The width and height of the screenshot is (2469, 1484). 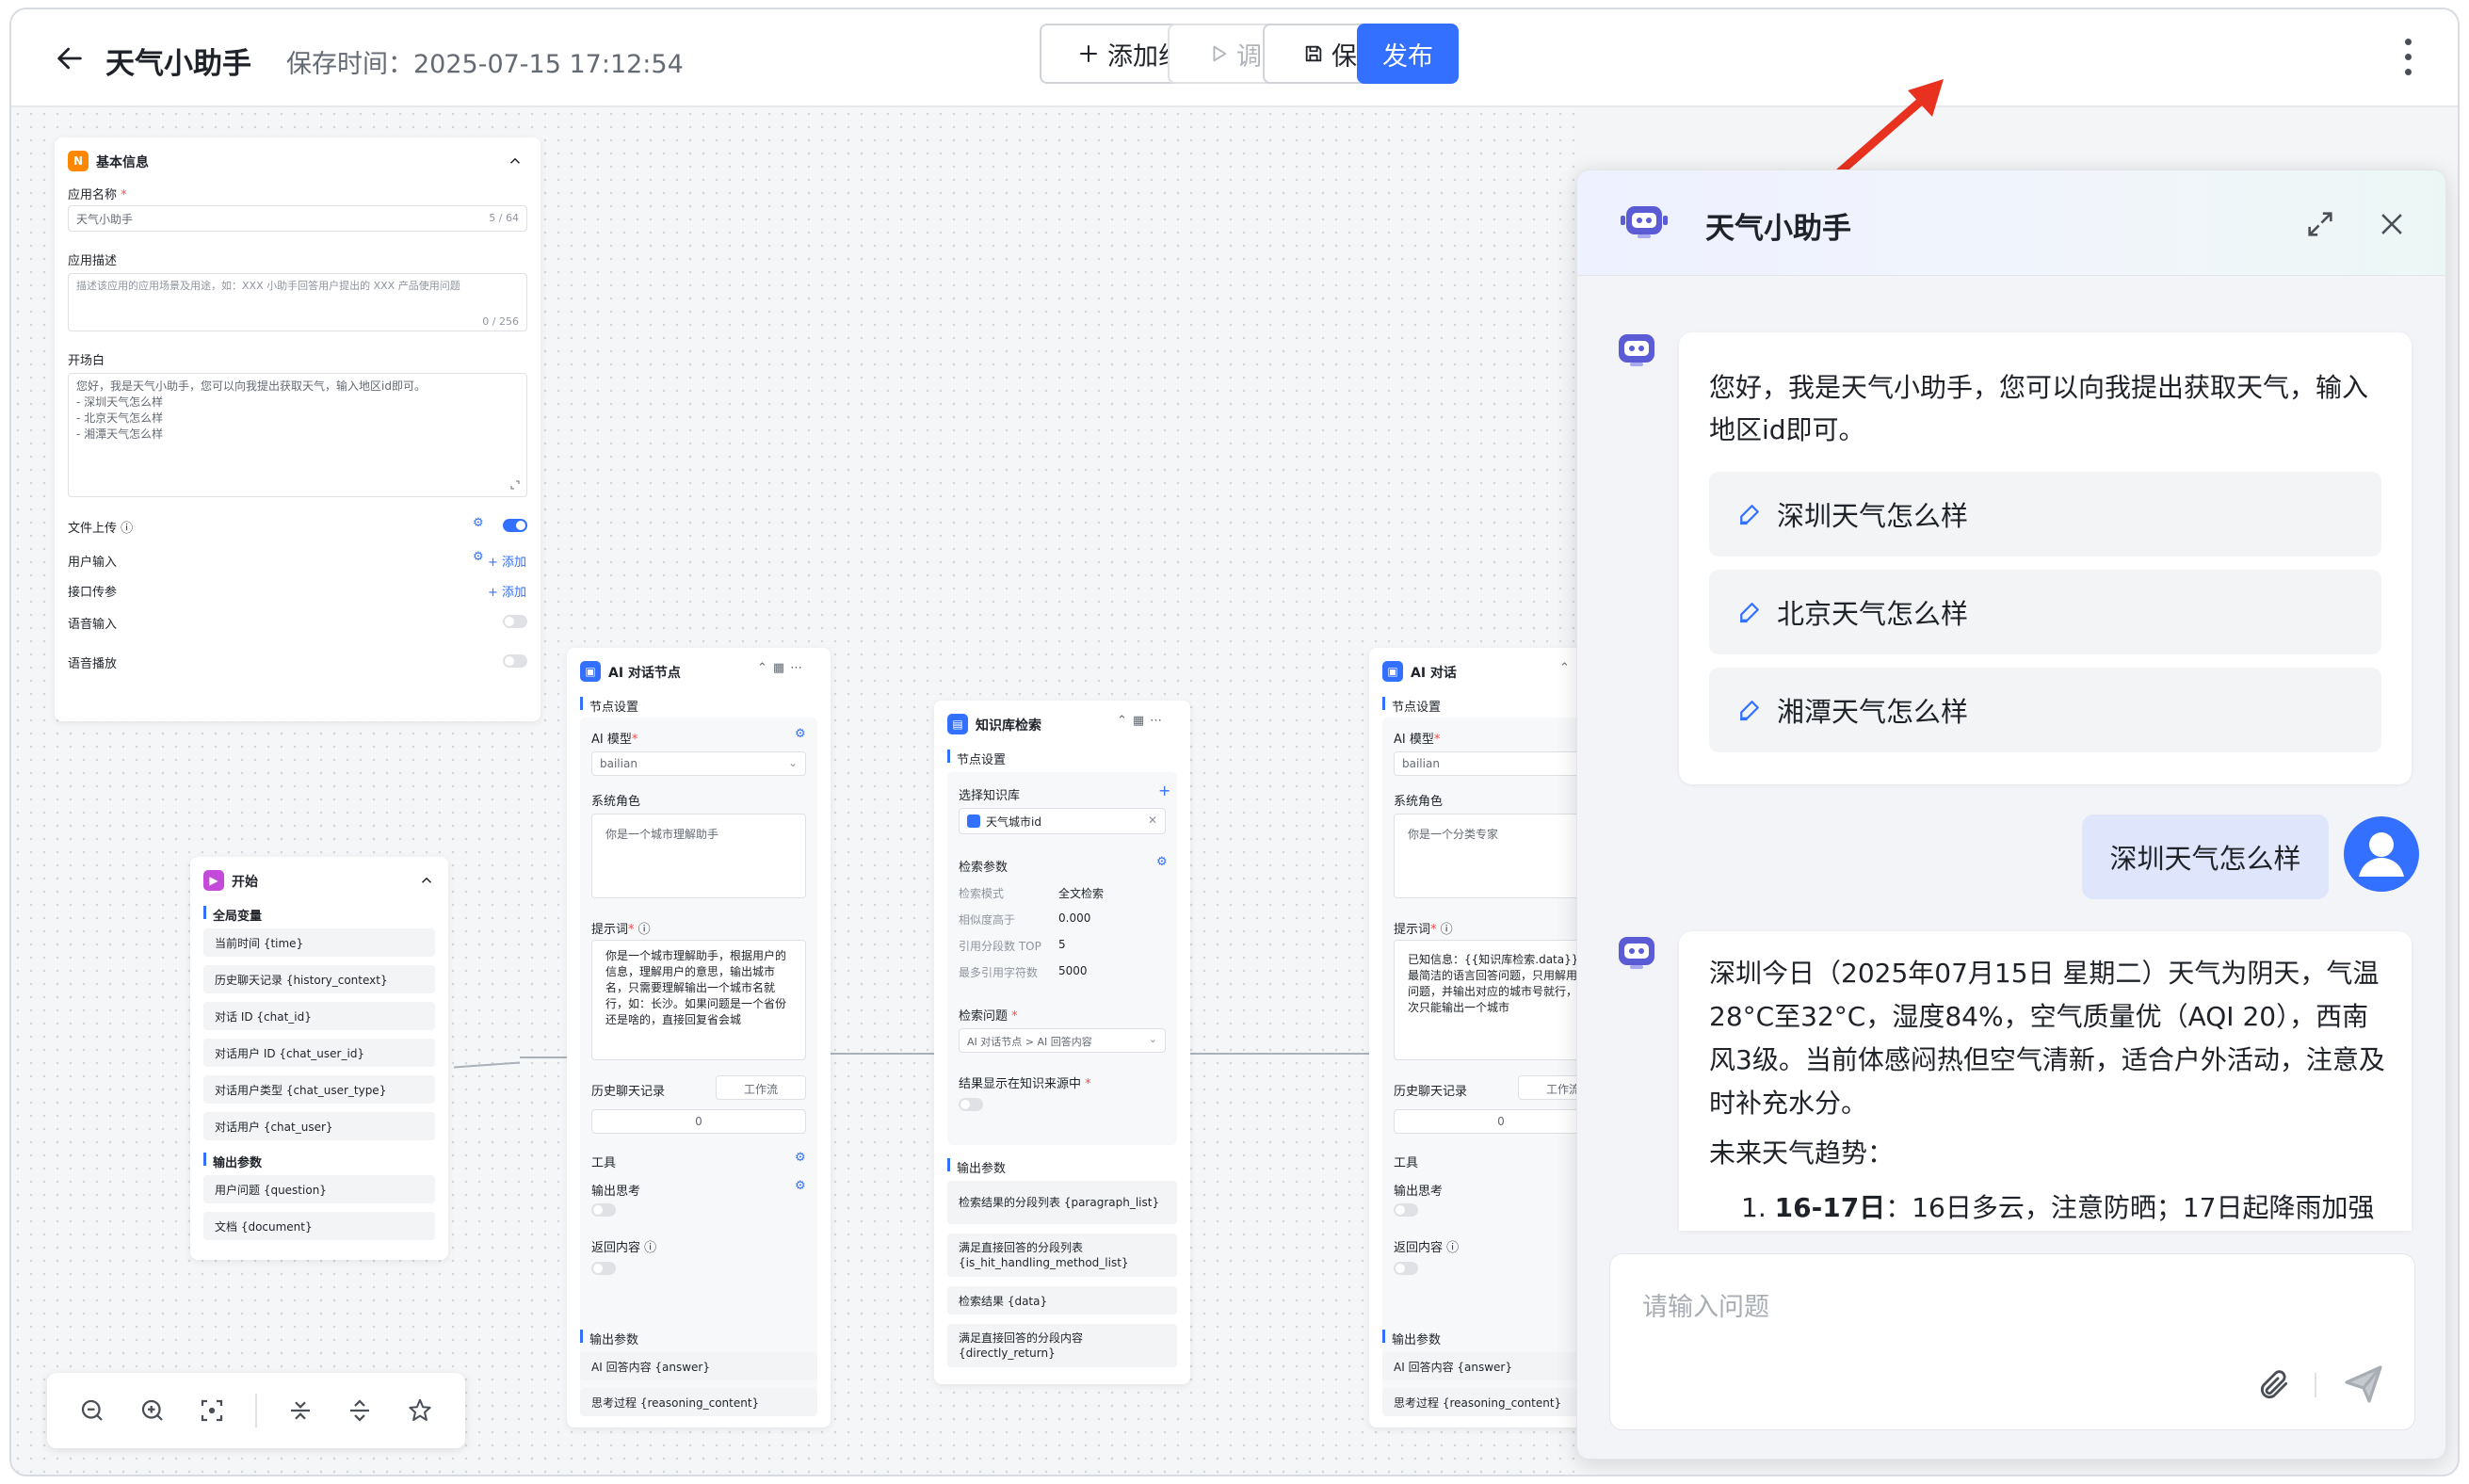 I want to click on app-name-count: 5 / 64, so click(x=504, y=218).